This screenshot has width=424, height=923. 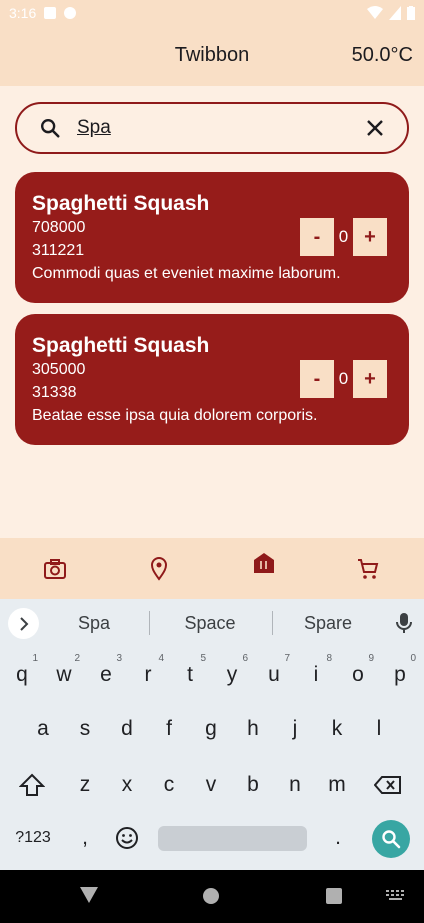 I want to click on search-action-key, so click(x=391, y=839).